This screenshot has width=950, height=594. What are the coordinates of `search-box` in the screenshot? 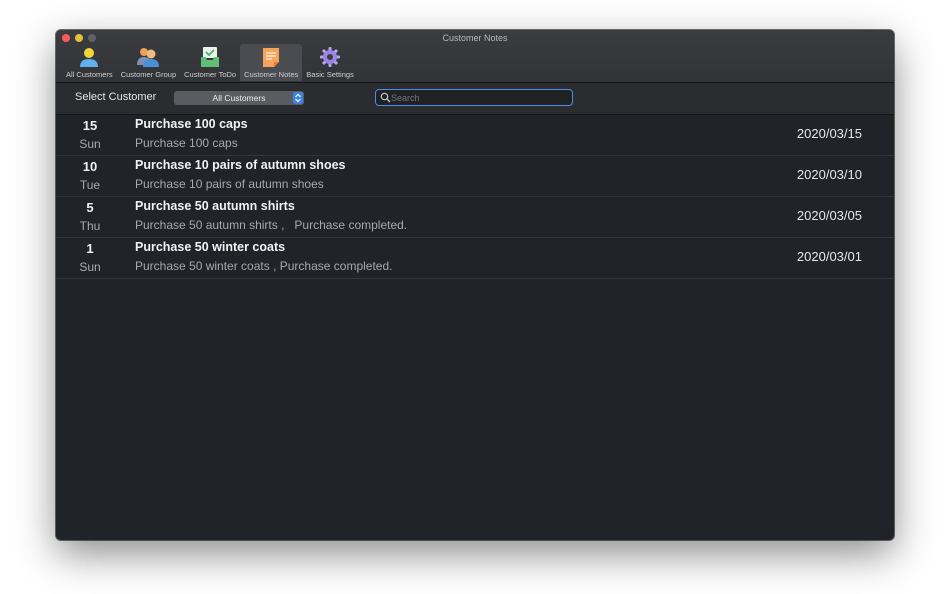 It's located at (474, 97).